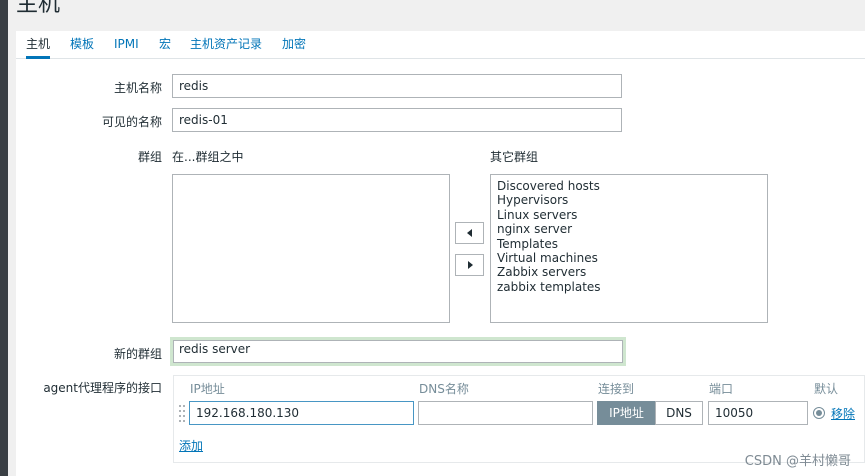  Describe the element at coordinates (843, 413) in the screenshot. I see `remove-interface-link: 移除` at that location.